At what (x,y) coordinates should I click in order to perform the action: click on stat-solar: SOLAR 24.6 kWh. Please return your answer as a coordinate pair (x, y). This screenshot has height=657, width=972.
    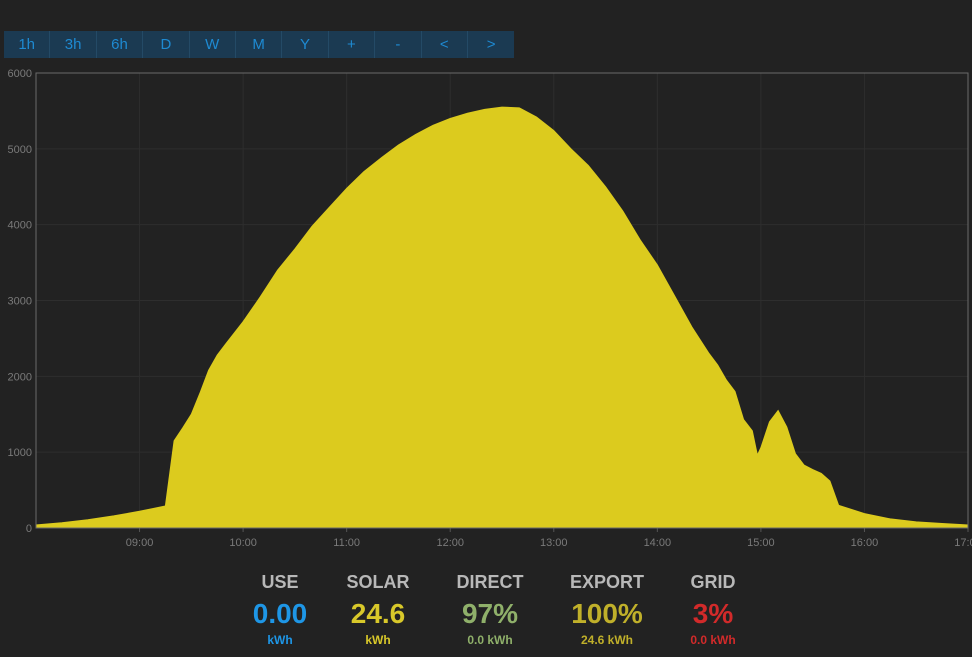
    Looking at the image, I should click on (378, 609).